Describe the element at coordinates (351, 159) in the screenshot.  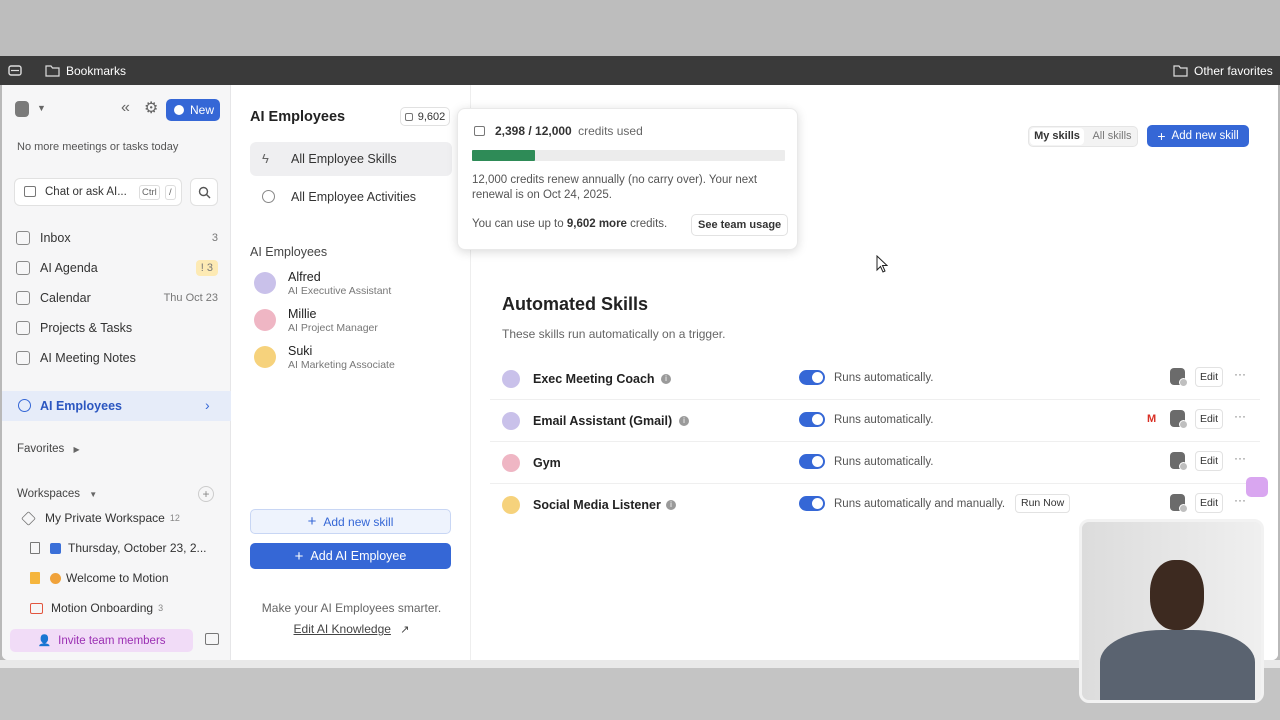
I see `menu-all-skills: ϟ All Employee Skills` at that location.